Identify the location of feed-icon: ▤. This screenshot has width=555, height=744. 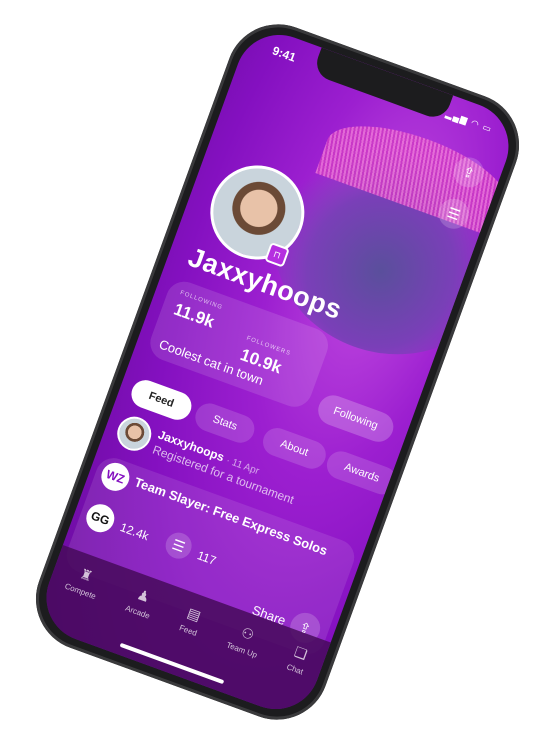
(194, 614).